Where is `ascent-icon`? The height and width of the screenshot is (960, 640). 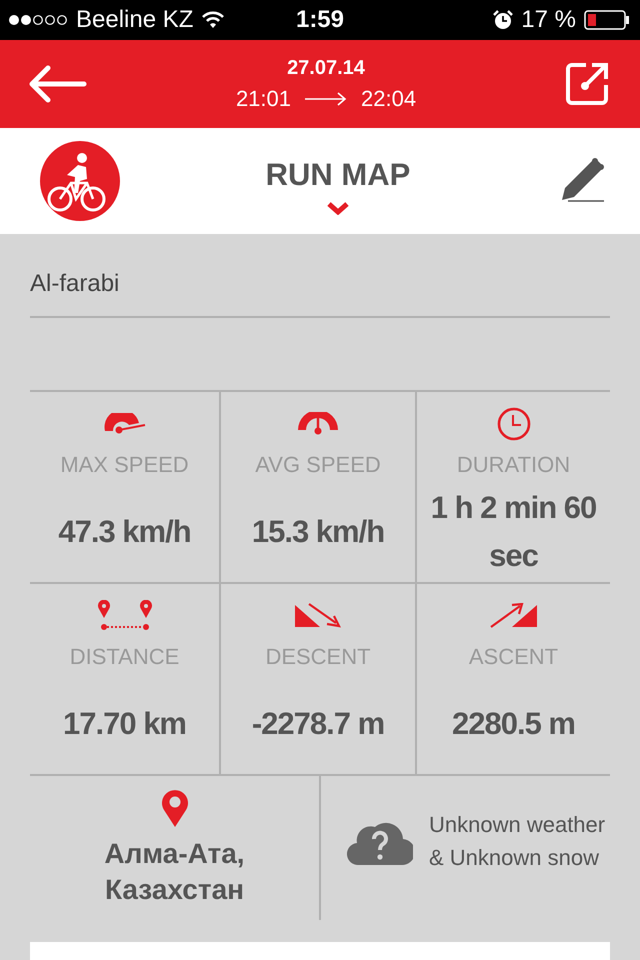 ascent-icon is located at coordinates (514, 616).